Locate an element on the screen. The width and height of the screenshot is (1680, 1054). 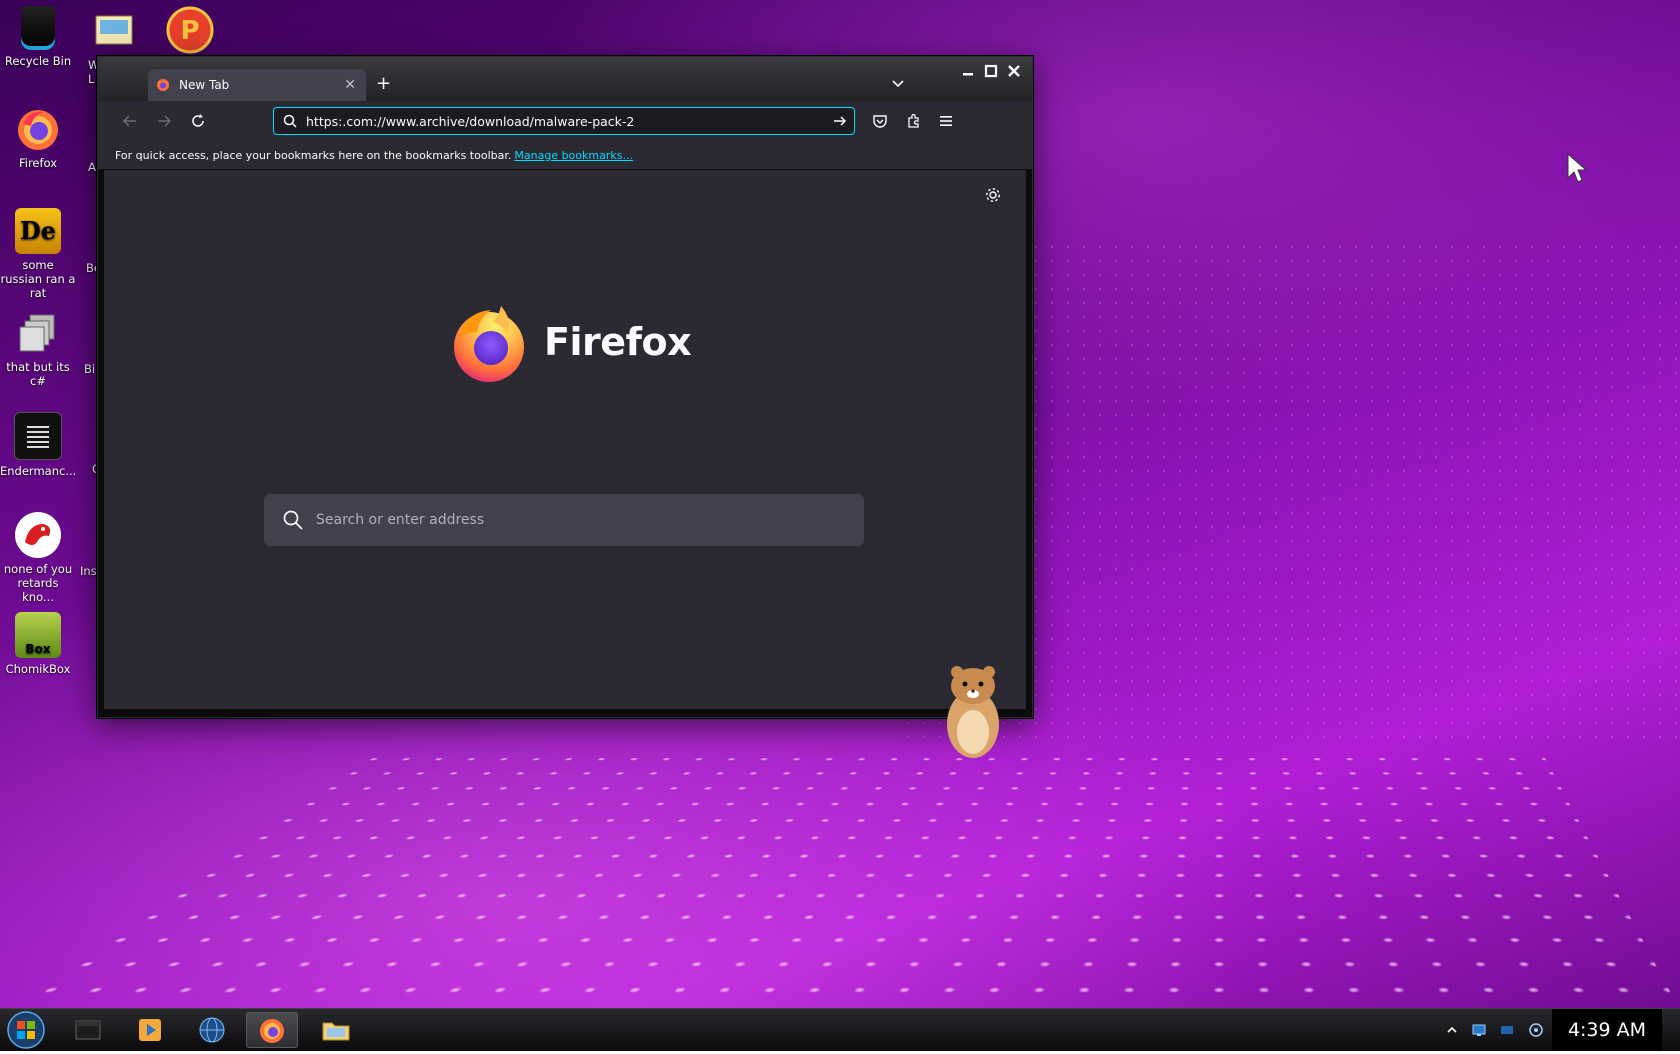
partial-label-bi: Bi is located at coordinates (89, 369).